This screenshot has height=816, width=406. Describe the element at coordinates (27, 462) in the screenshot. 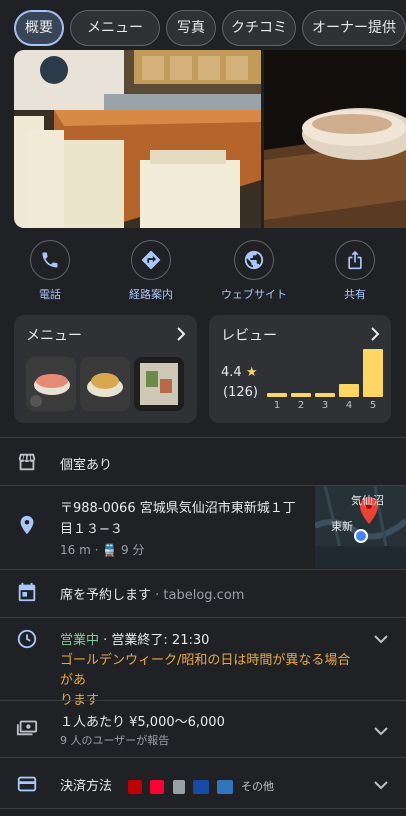

I see `storefront-icon` at that location.